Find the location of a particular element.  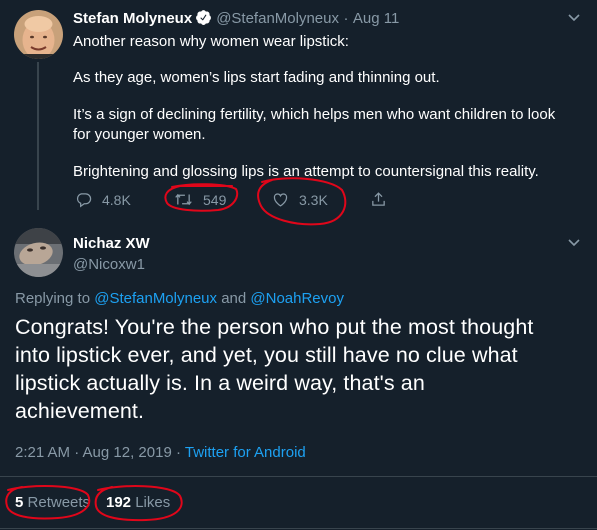

likes-count: 192 is located at coordinates (119, 502).